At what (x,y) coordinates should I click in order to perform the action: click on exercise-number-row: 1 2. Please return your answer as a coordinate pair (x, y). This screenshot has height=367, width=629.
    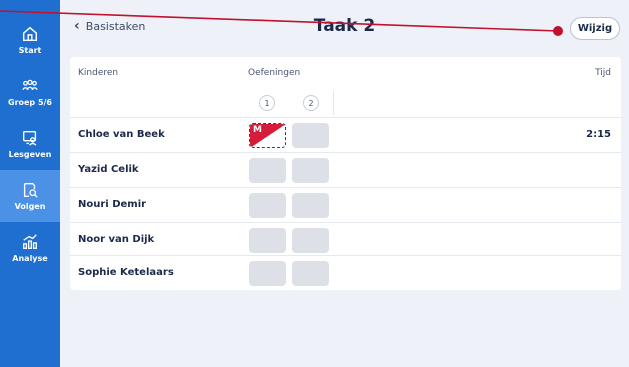
    Looking at the image, I should click on (345, 103).